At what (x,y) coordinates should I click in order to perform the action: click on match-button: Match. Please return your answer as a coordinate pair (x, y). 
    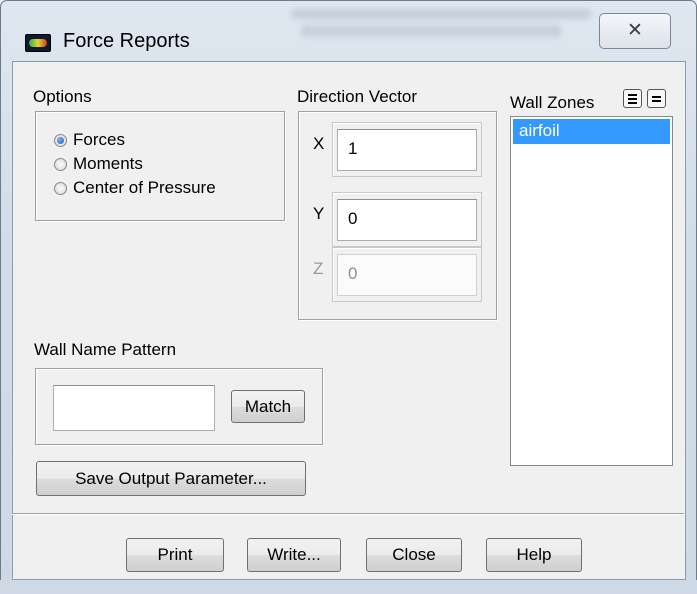
    Looking at the image, I should click on (268, 406).